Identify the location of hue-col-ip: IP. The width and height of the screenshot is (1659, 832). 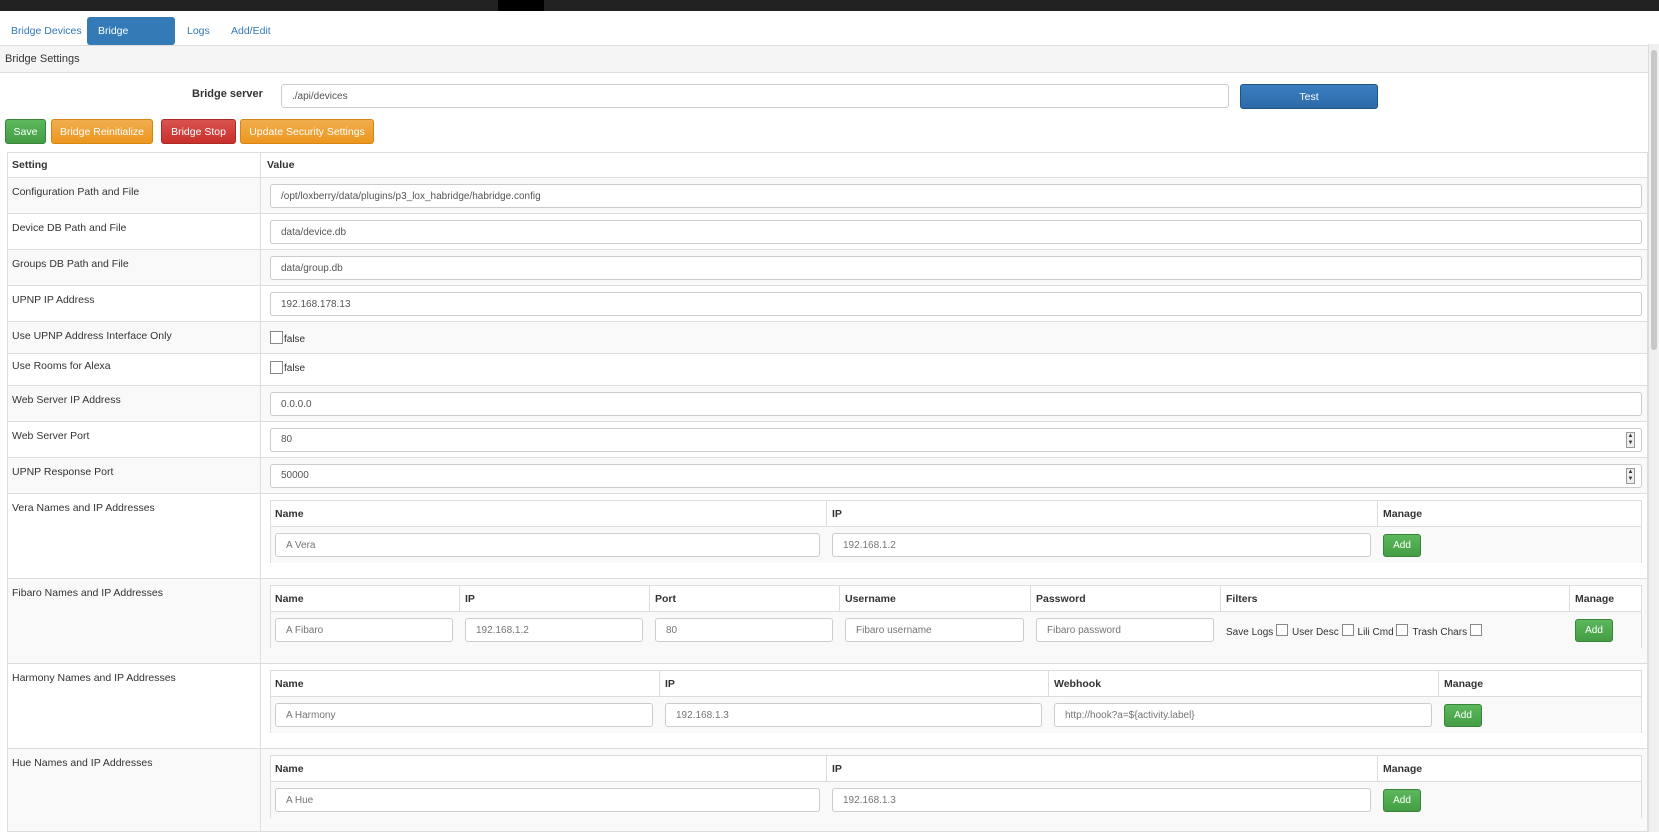
(837, 769).